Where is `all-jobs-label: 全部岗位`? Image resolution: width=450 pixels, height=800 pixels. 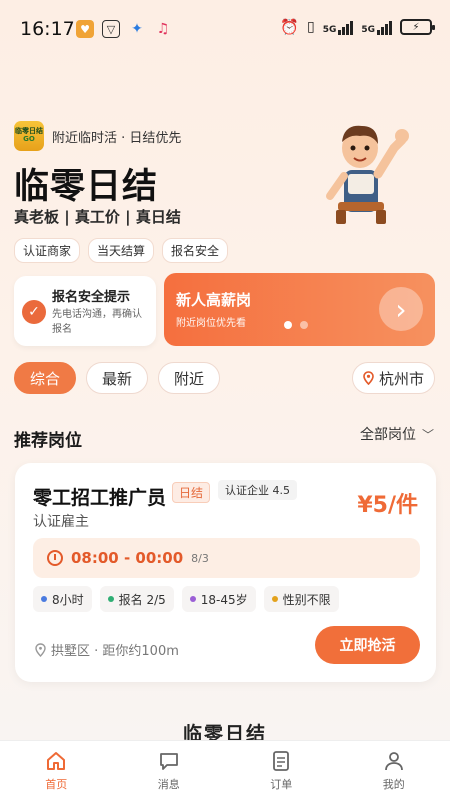 all-jobs-label: 全部岗位 is located at coordinates (387, 435).